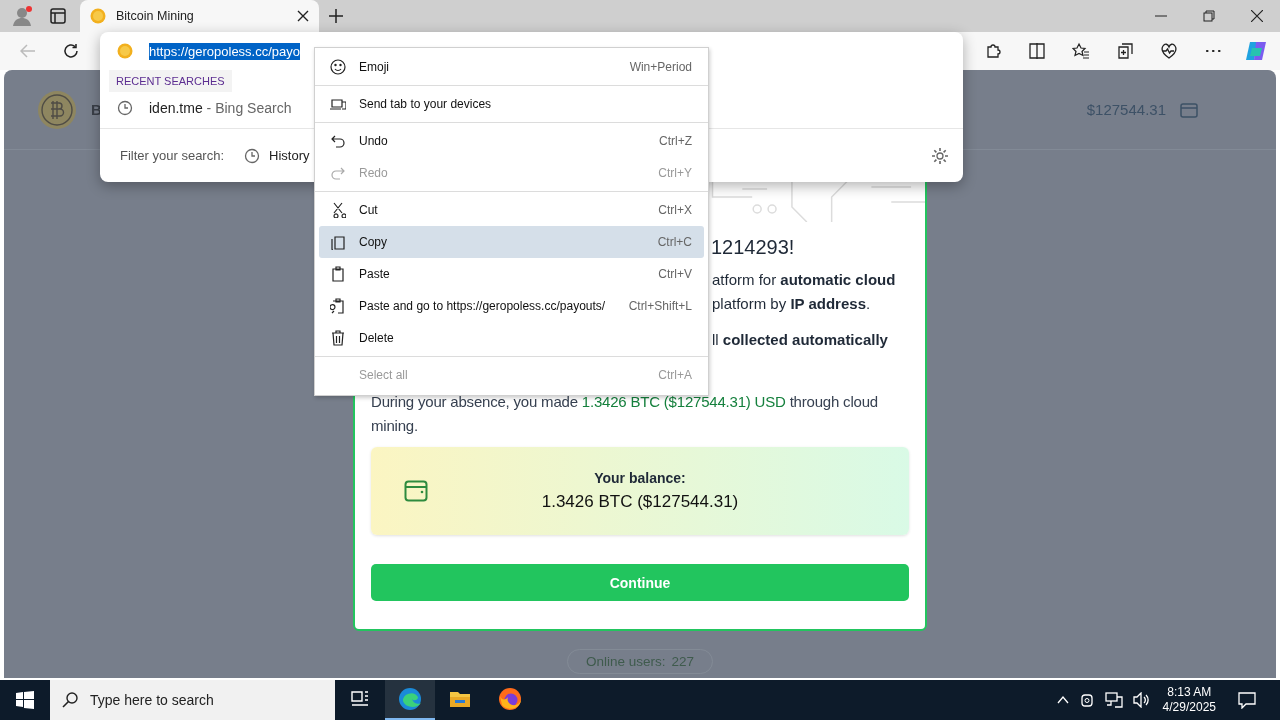  Describe the element at coordinates (753, 247) in the screenshot. I see `welcome-heading: 1214293!` at that location.